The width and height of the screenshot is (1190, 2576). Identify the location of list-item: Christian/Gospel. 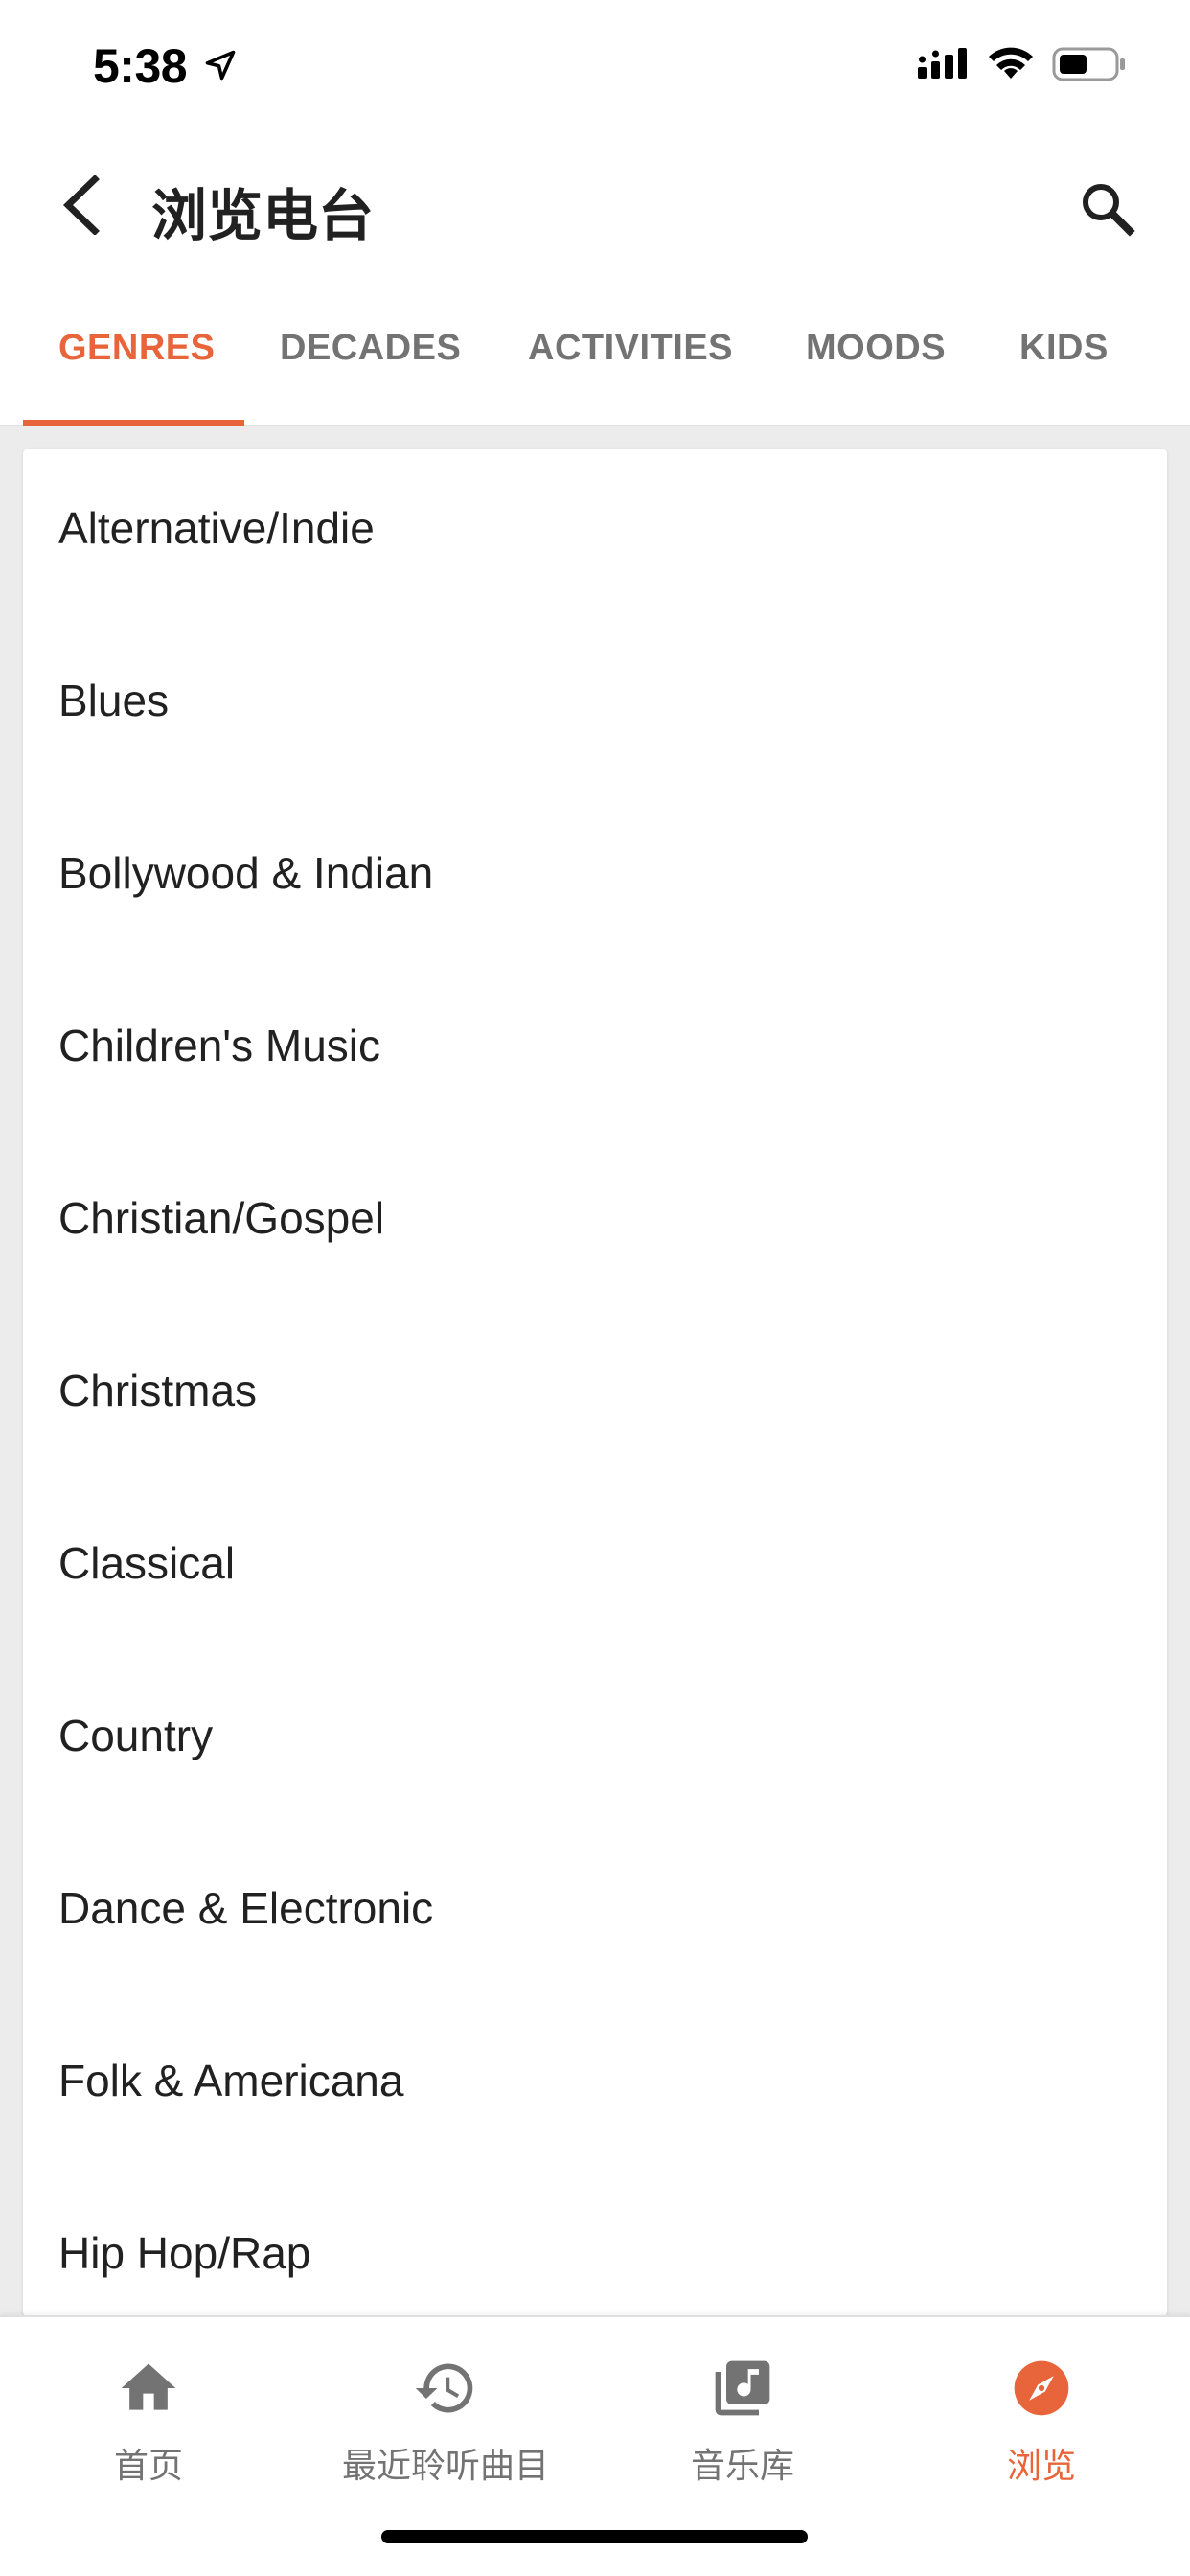
(595, 1224).